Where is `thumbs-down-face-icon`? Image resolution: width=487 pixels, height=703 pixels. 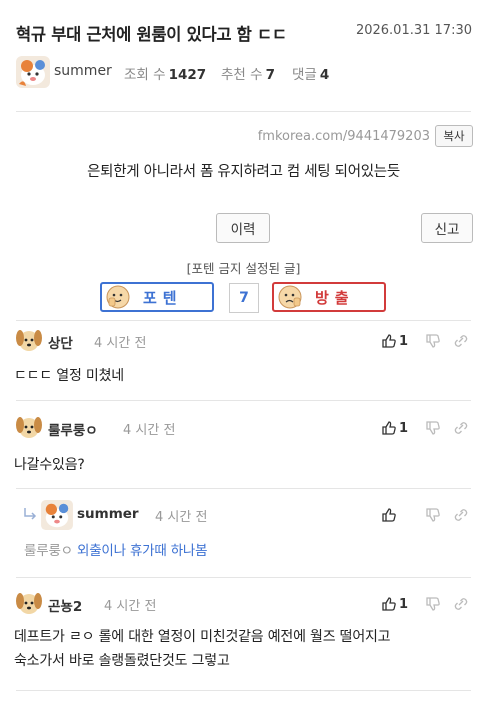 thumbs-down-face-icon is located at coordinates (290, 297).